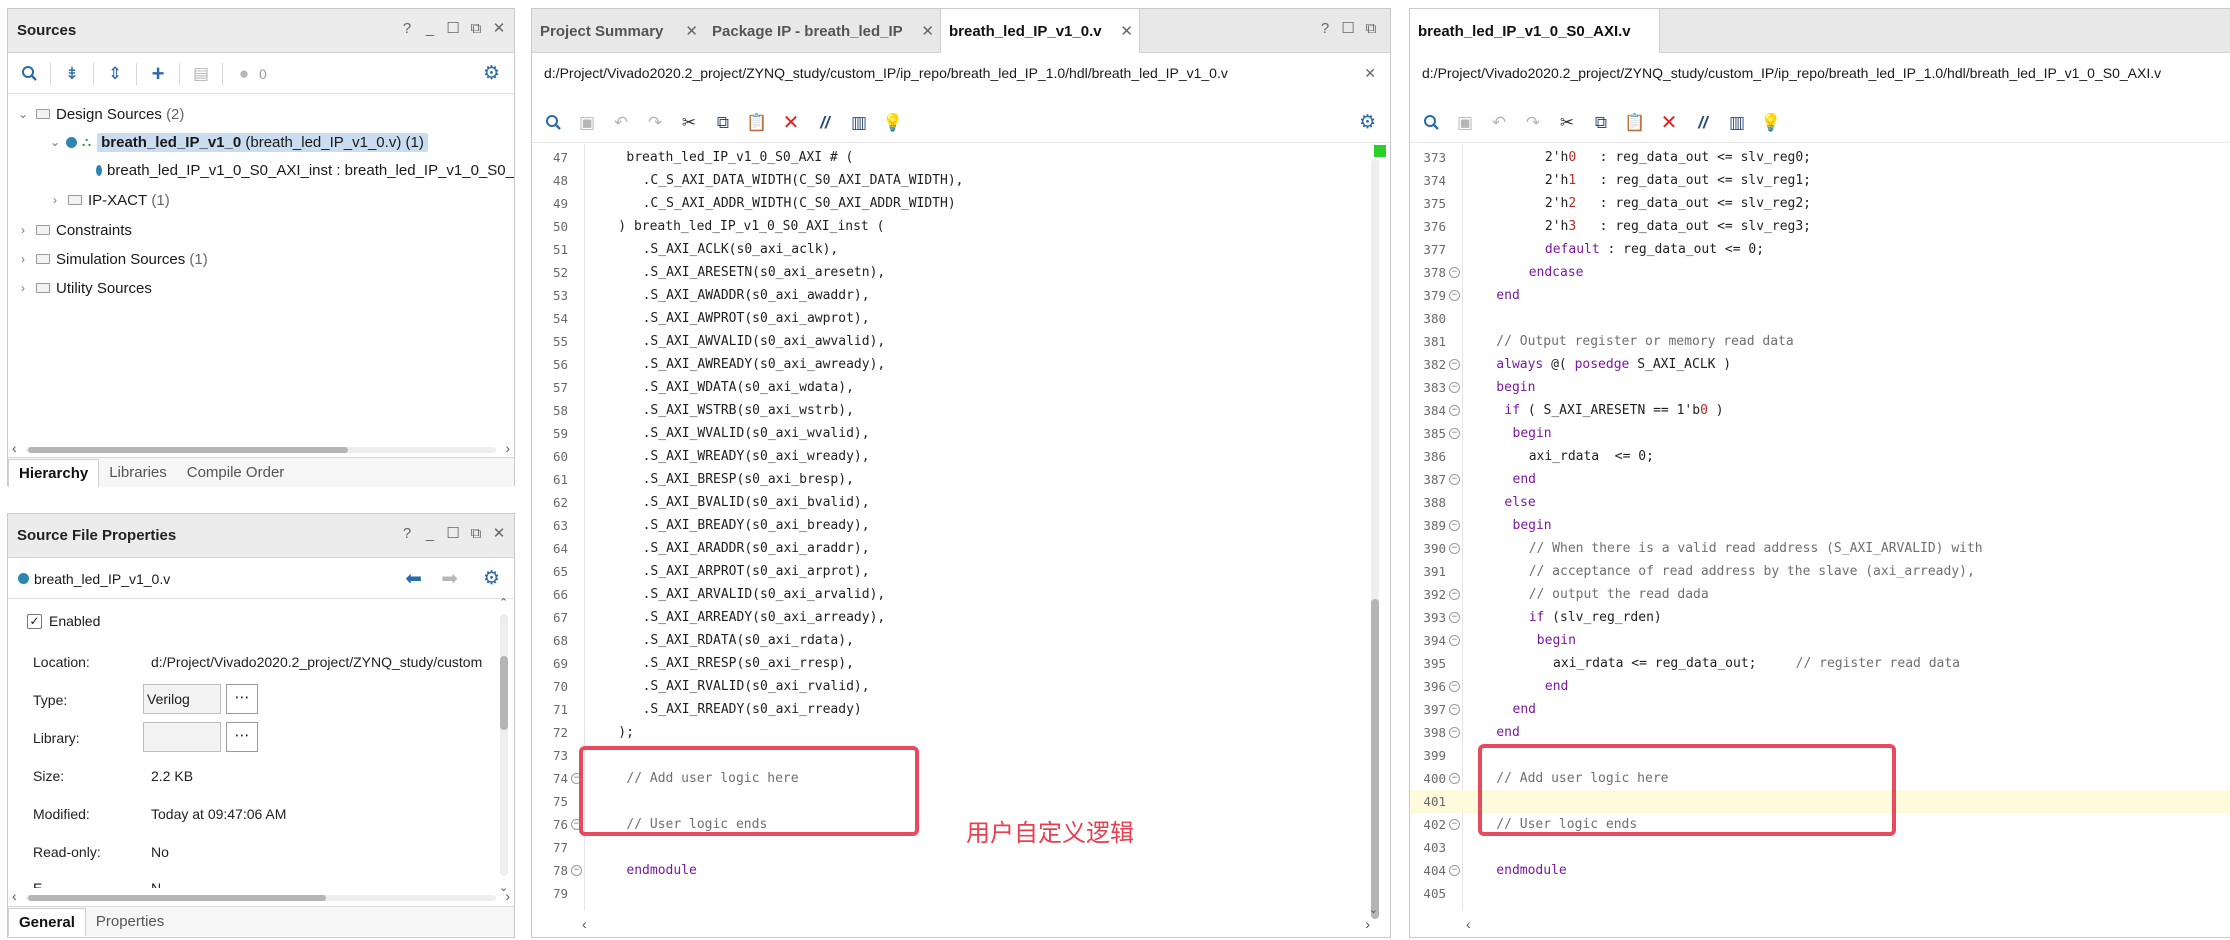  Describe the element at coordinates (948, 387) in the screenshot. I see `code-line: 57 .S_AXI_WDATA(s0_axi_wdata),` at that location.